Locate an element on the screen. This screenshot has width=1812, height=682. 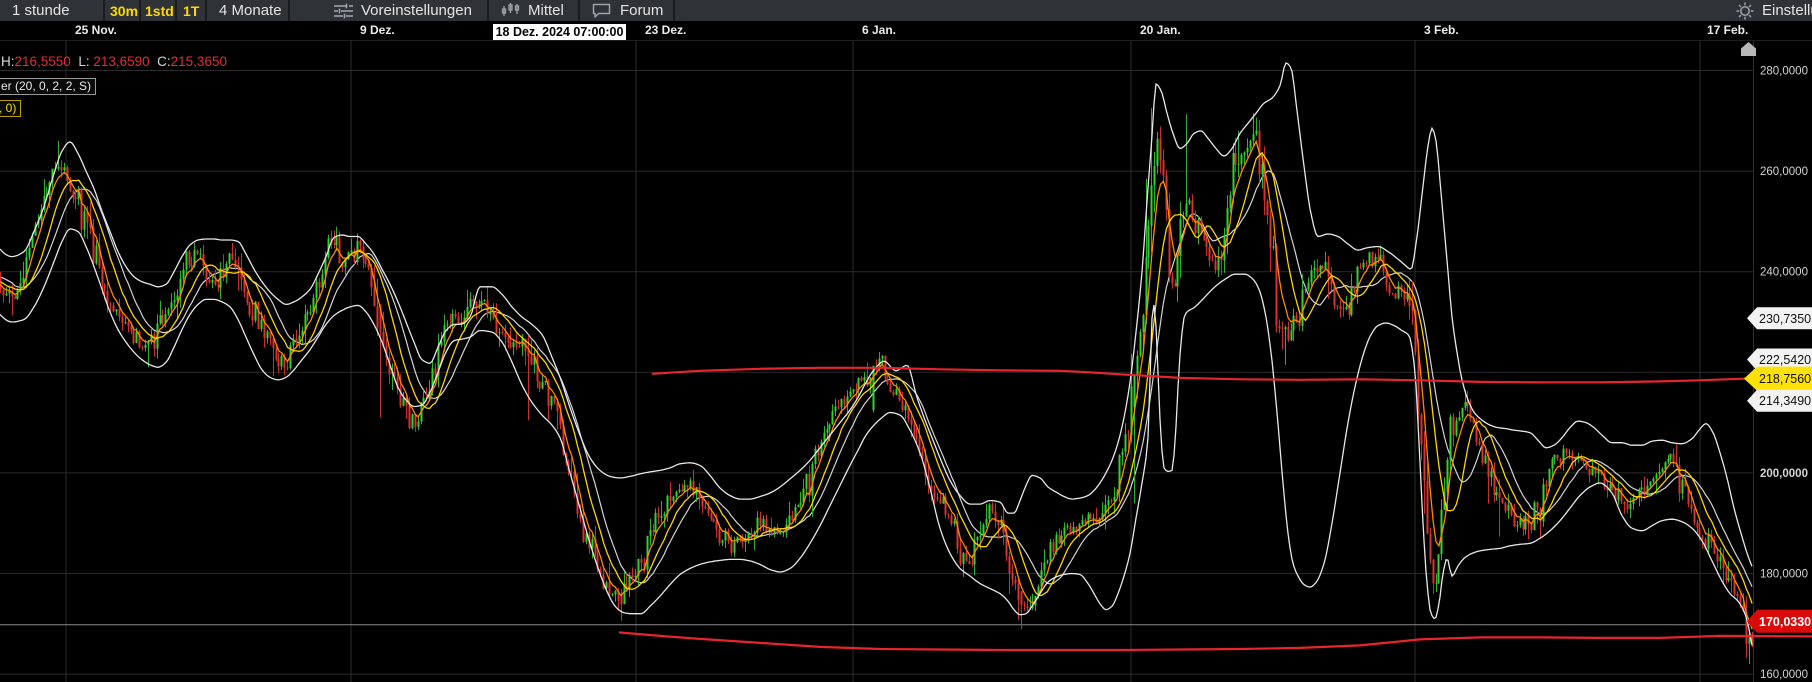
svg-text: 240,0000 is located at coordinates (1784, 273).